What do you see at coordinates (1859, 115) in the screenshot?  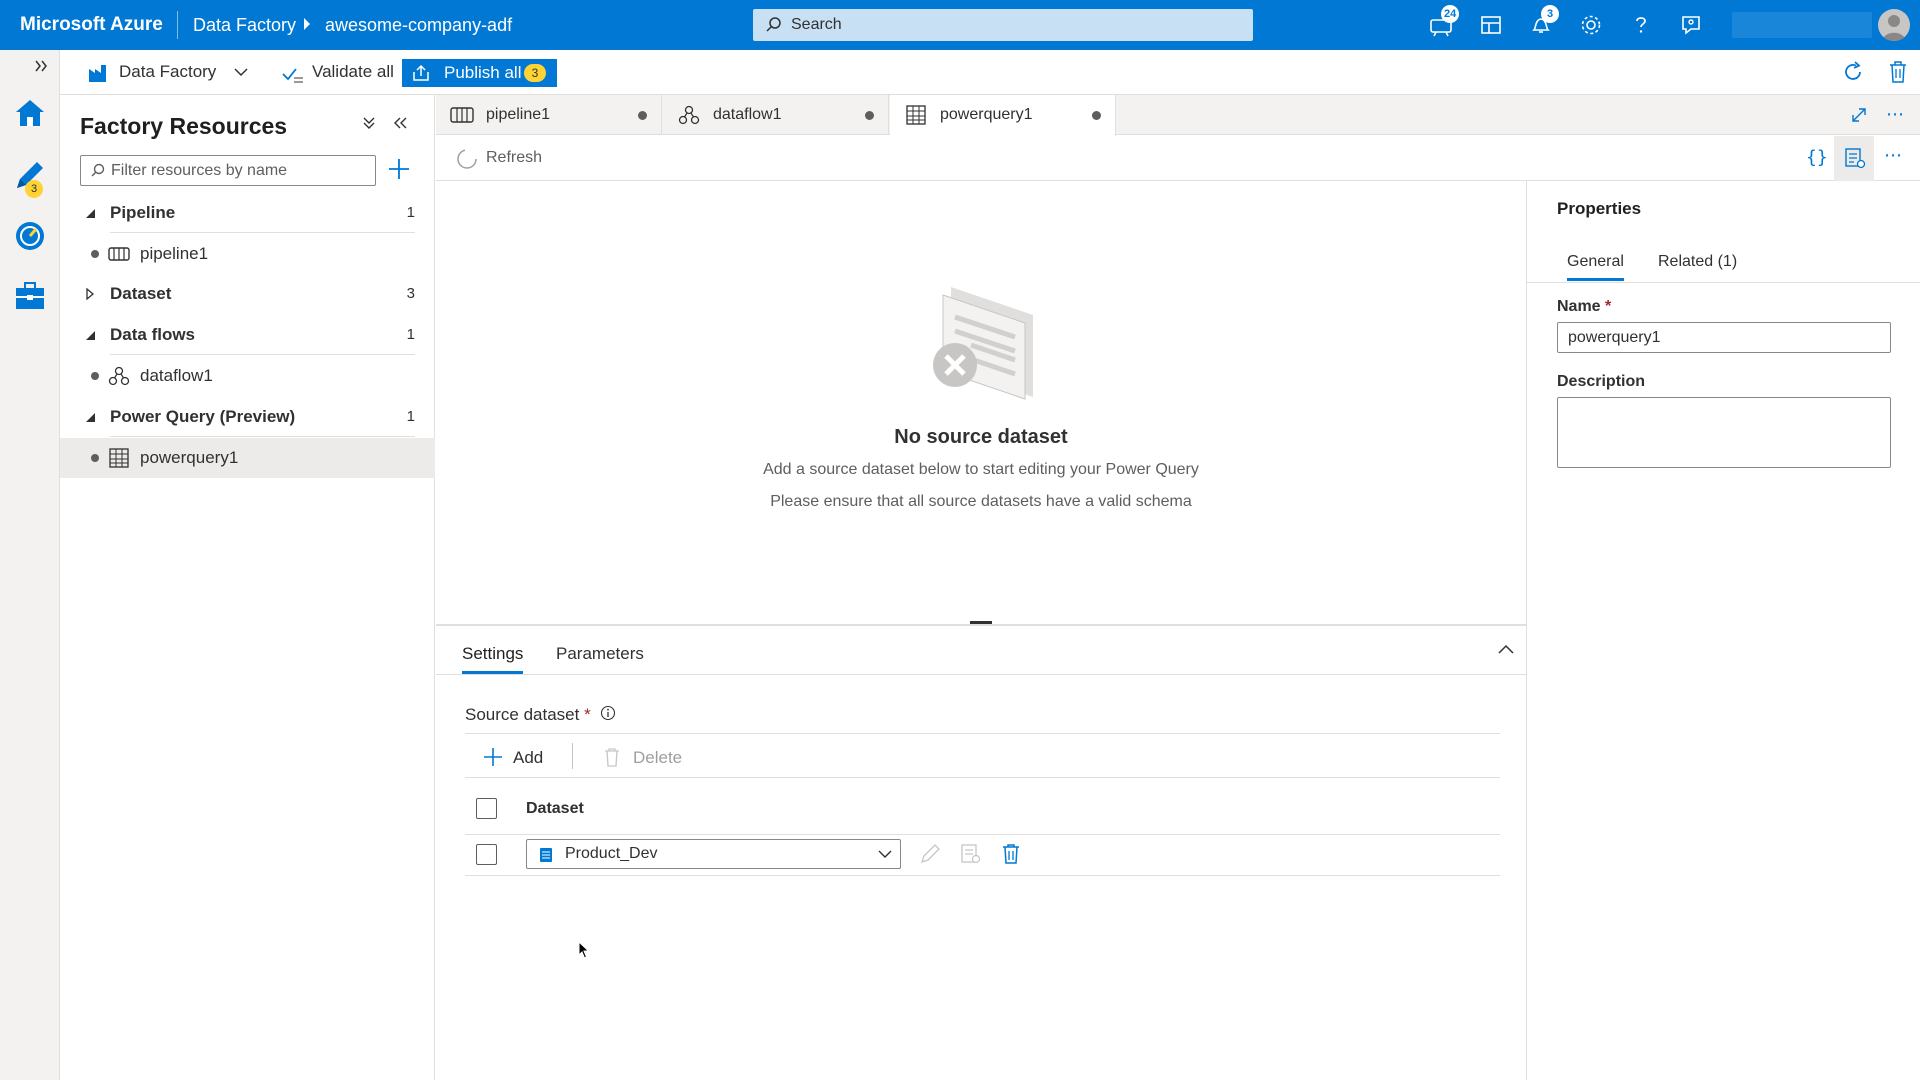 I see `maximize-icon` at bounding box center [1859, 115].